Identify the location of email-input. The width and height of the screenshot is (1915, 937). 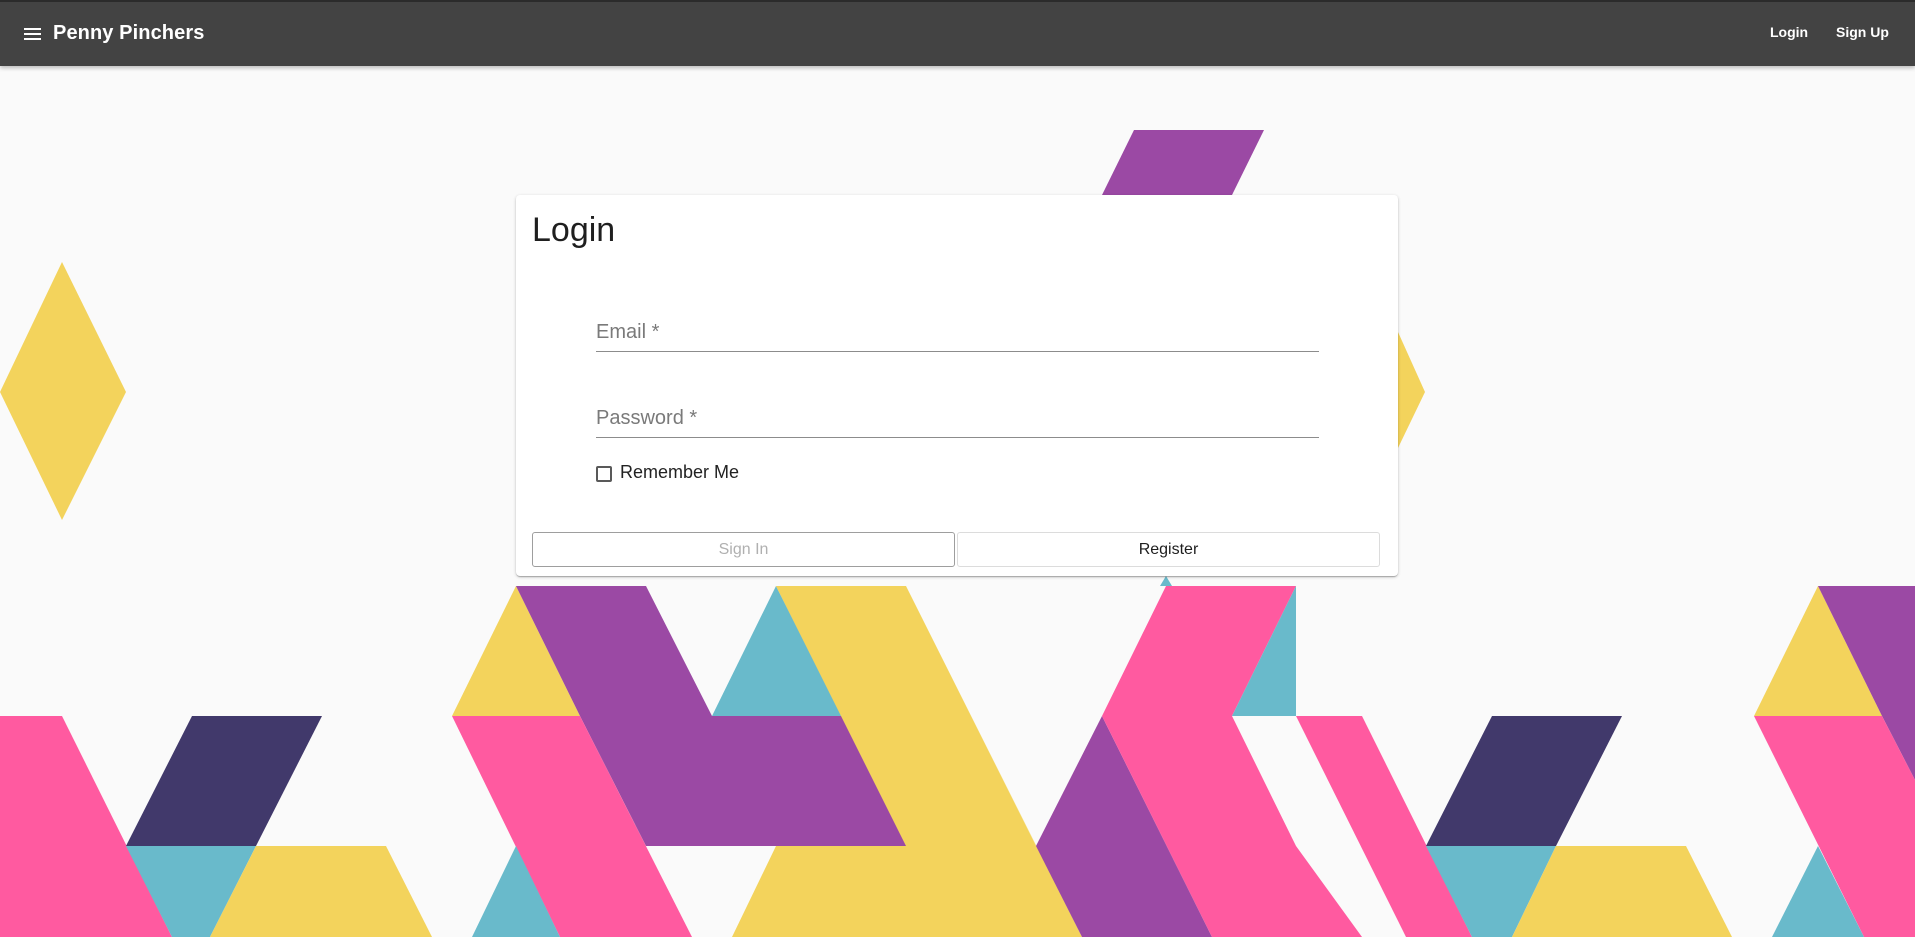
(959, 330).